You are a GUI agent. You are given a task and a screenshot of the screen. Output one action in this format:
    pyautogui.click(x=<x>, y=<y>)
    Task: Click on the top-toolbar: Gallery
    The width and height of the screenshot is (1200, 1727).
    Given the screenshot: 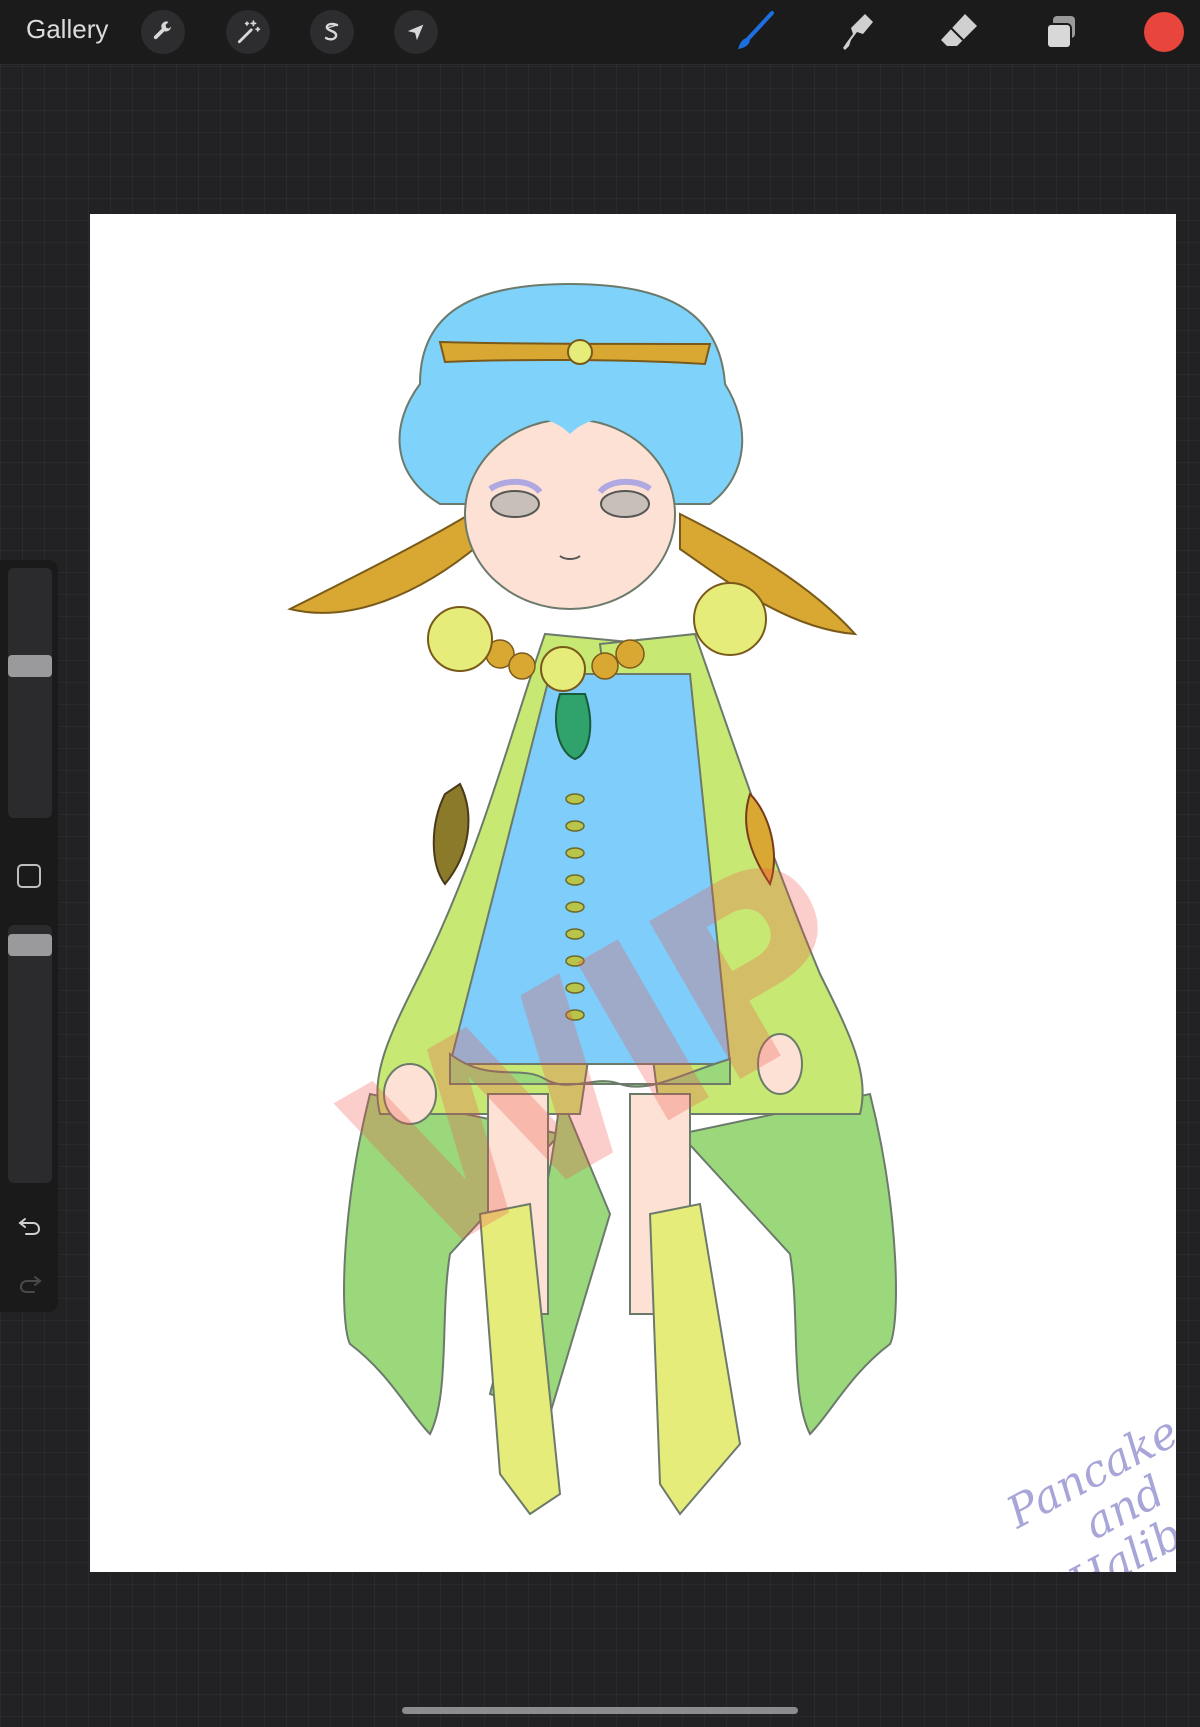 What is the action you would take?
    pyautogui.click(x=600, y=32)
    